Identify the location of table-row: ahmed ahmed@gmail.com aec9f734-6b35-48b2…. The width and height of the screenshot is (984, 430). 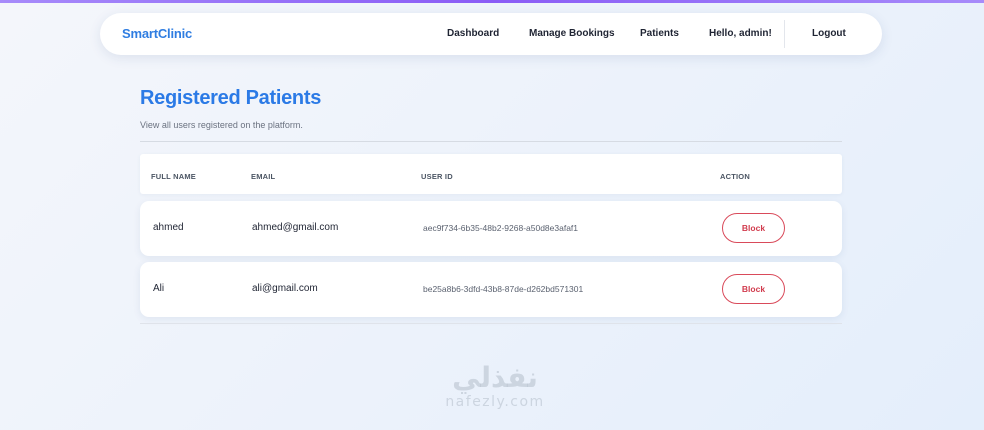
(491, 228).